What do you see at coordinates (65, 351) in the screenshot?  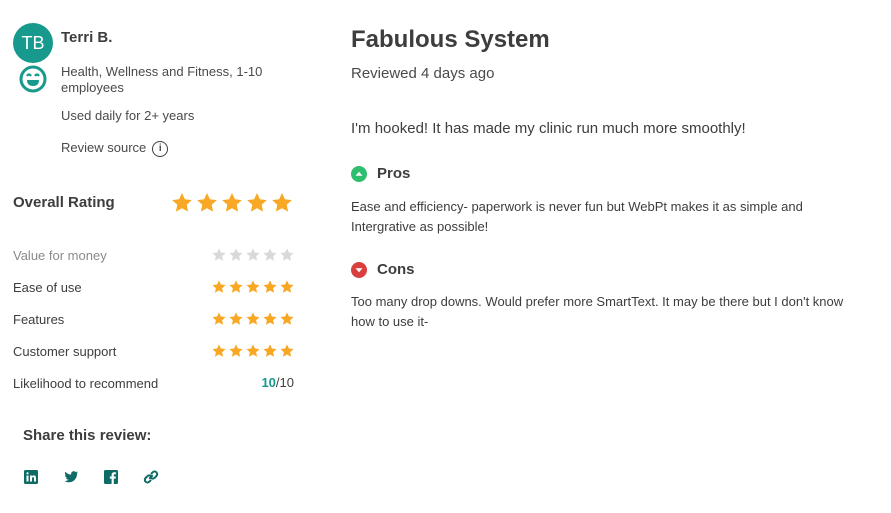 I see `rating-label-customer-support: Customer support` at bounding box center [65, 351].